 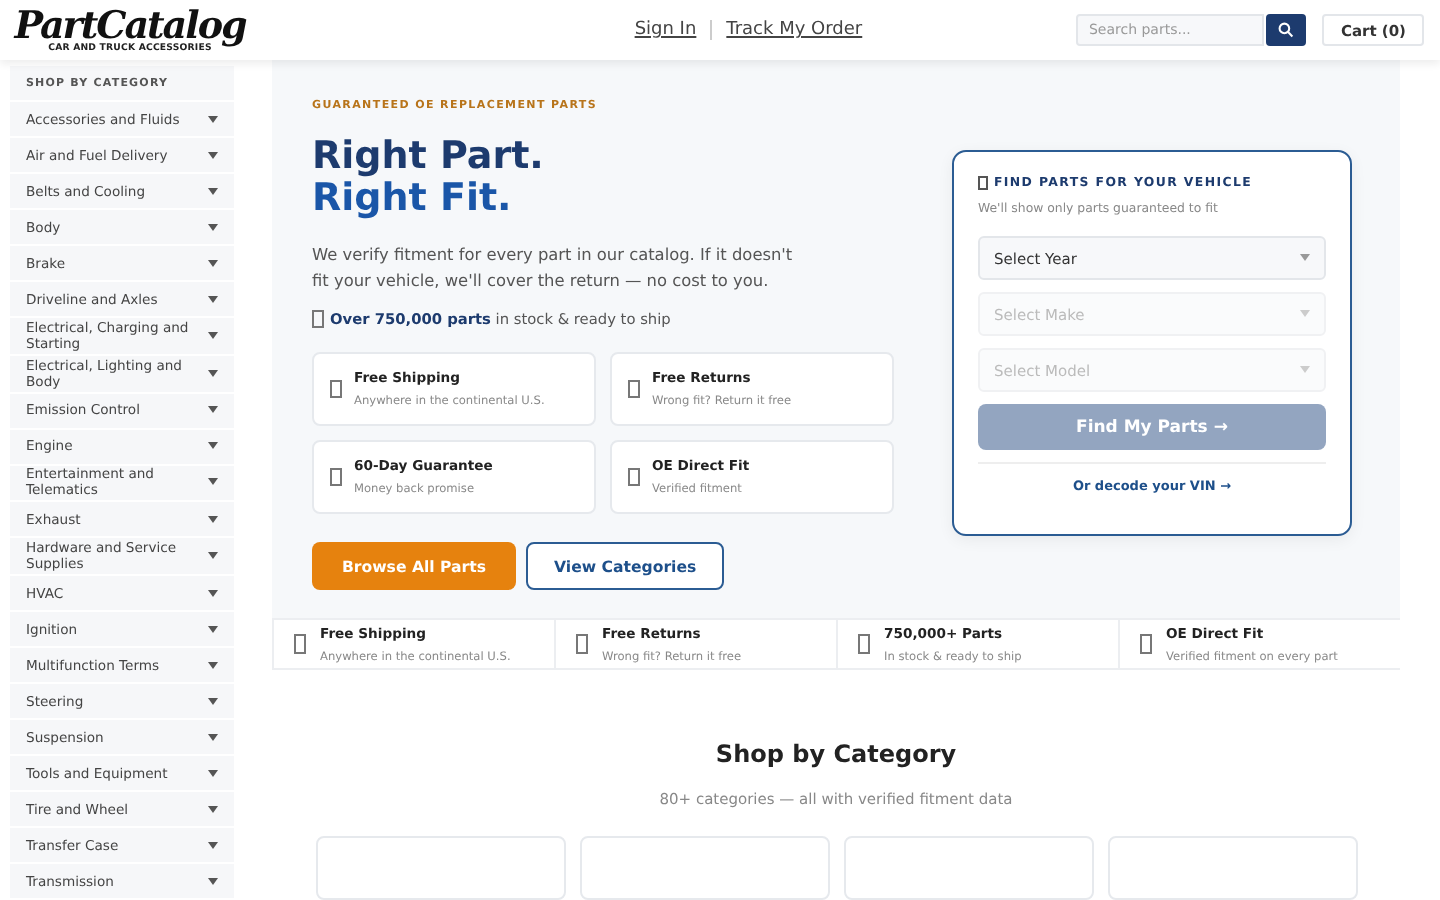 What do you see at coordinates (836, 754) in the screenshot?
I see `section-title: Shop by Category` at bounding box center [836, 754].